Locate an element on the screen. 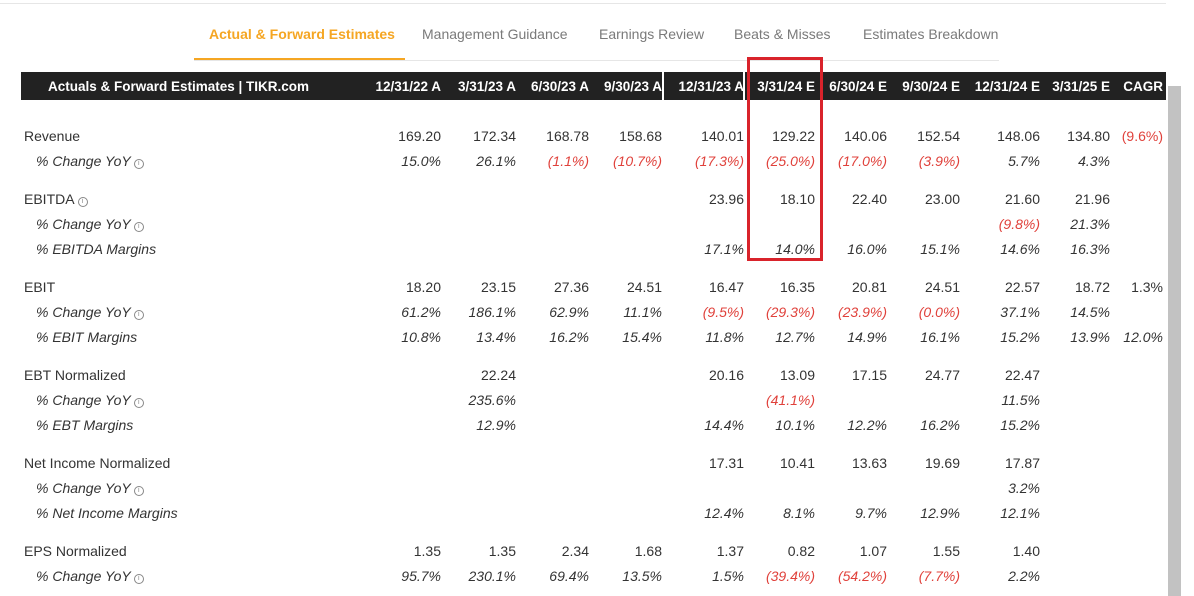  table-cell: (7.7%) is located at coordinates (939, 576).